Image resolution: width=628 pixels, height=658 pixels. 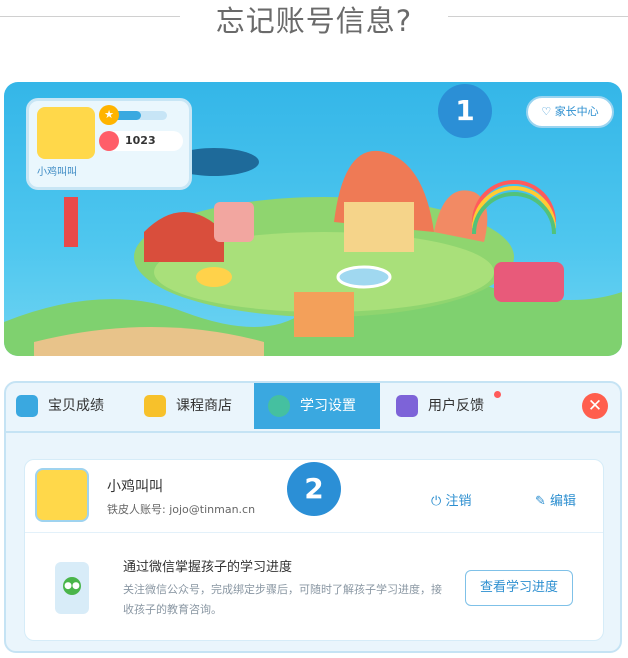 What do you see at coordinates (27, 406) in the screenshot?
I see `report-icon` at bounding box center [27, 406].